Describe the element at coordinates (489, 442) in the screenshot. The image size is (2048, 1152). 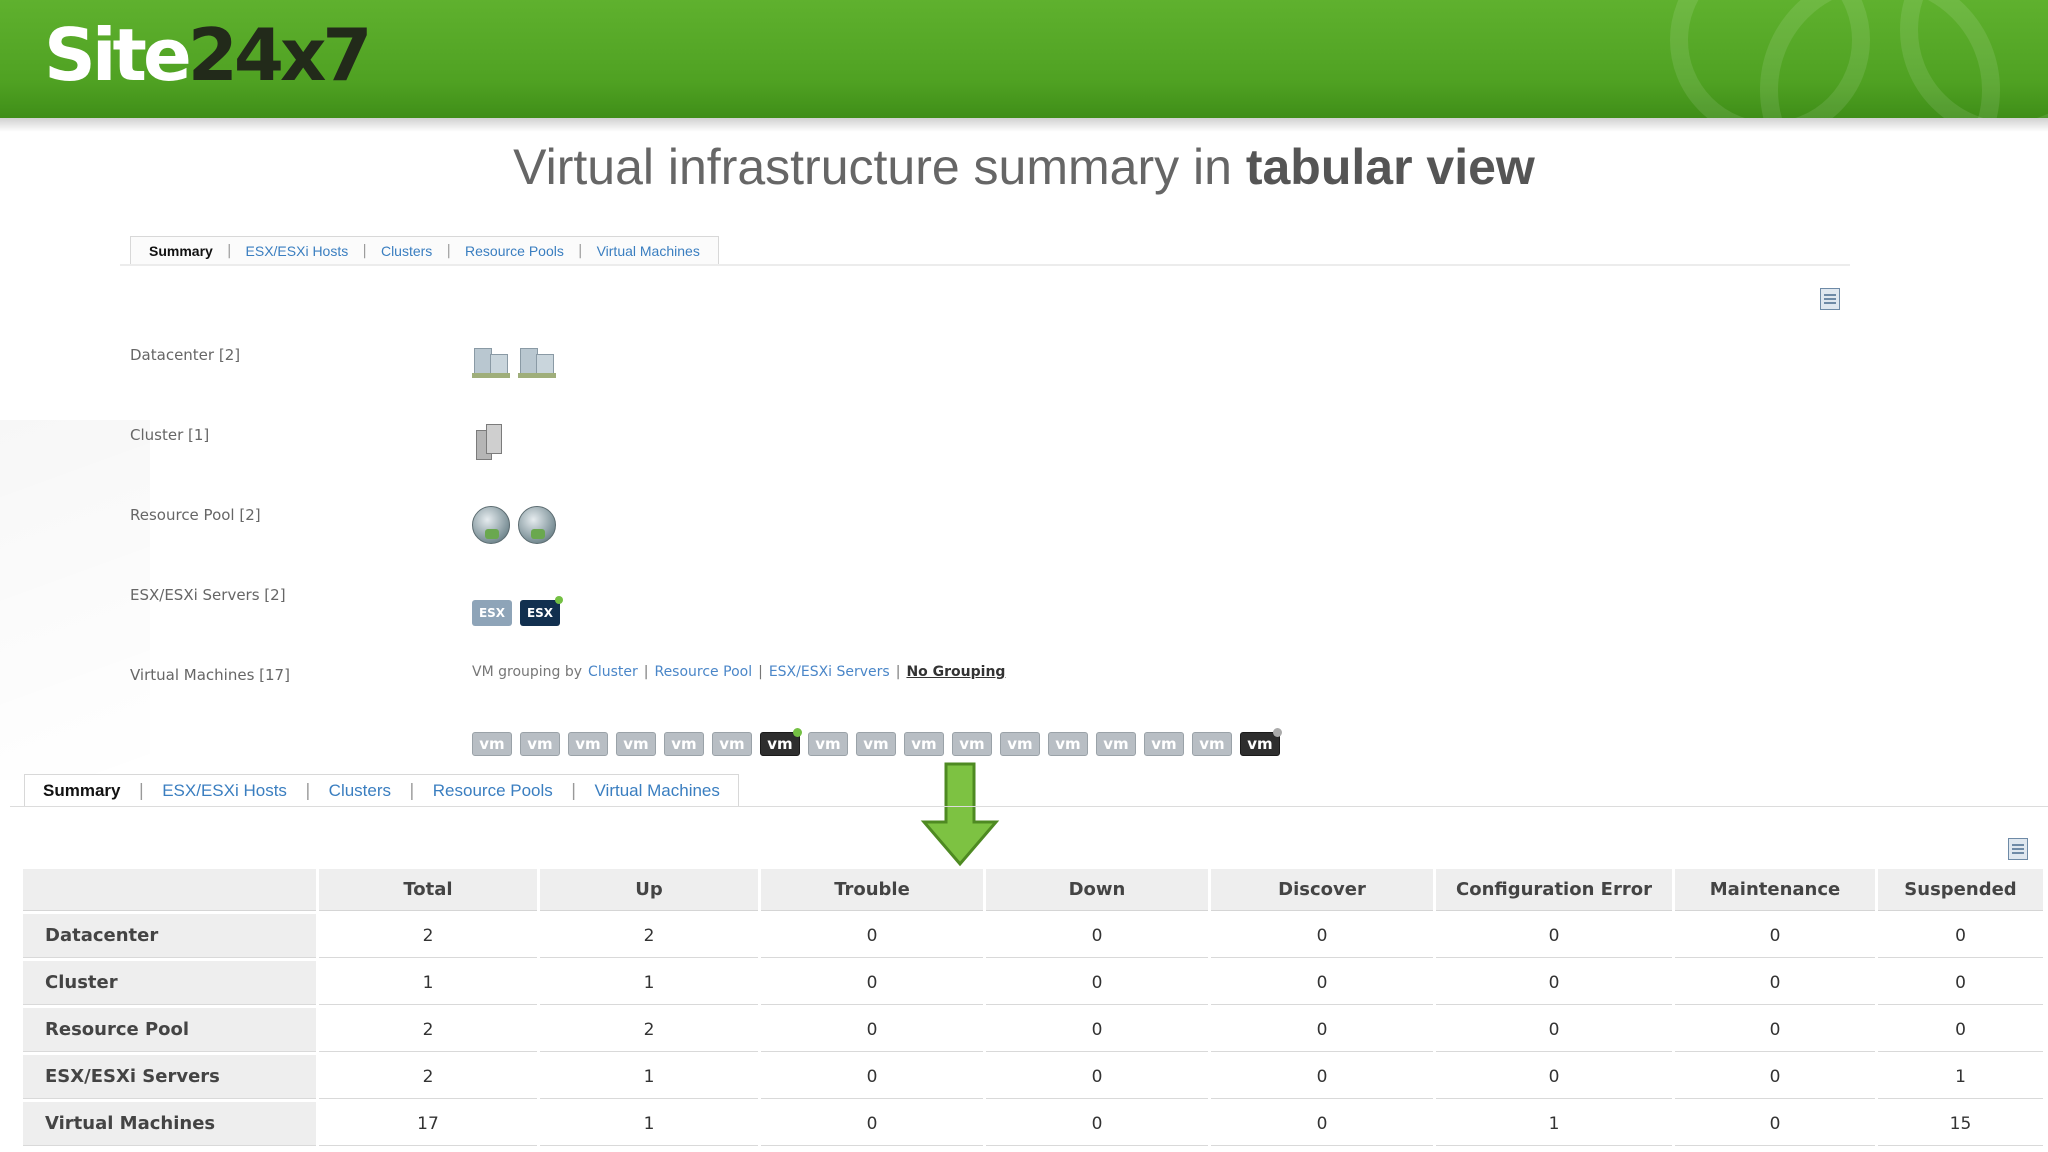
I see `cluster-icon` at that location.